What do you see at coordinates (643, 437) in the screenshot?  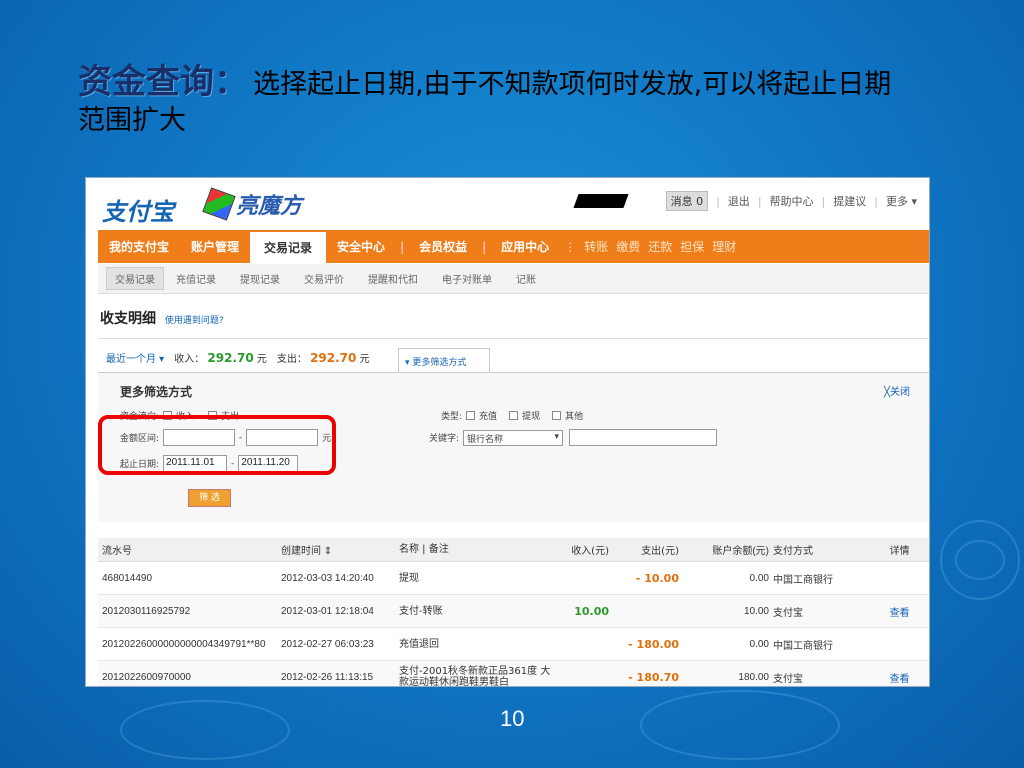 I see `keyword-input` at bounding box center [643, 437].